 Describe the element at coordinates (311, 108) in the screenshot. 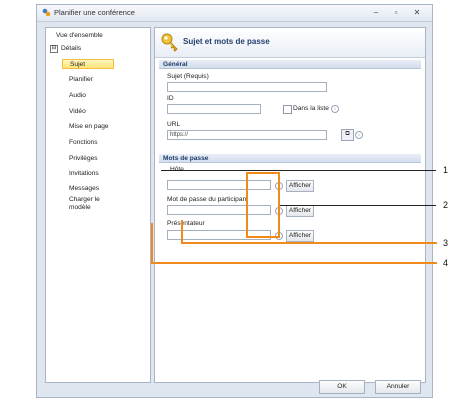

I see `in-list-label: Dans la liste` at that location.